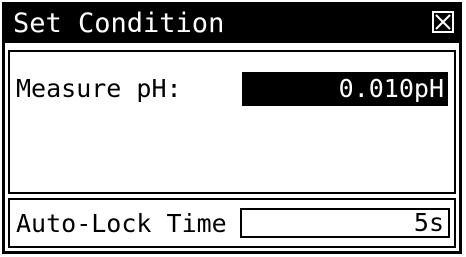 This screenshot has width=466, height=257. What do you see at coordinates (121, 223) in the screenshot?
I see `auto-lock-time-label: Auto-Lock Time` at bounding box center [121, 223].